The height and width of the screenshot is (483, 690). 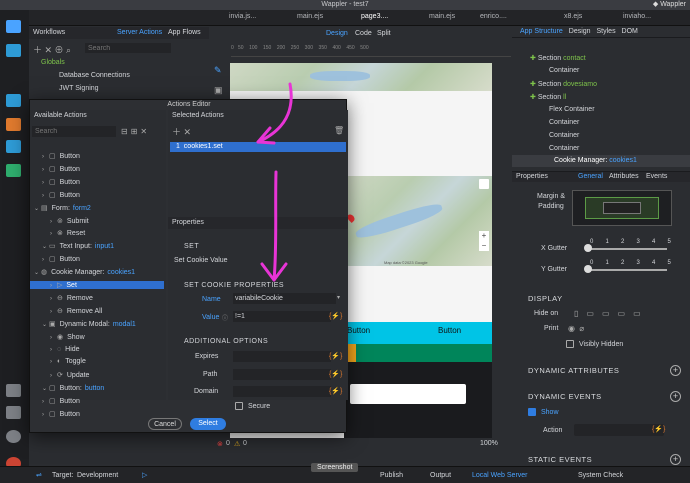 What do you see at coordinates (39, 475) in the screenshot?
I see `connection-icon: ⇌` at bounding box center [39, 475].